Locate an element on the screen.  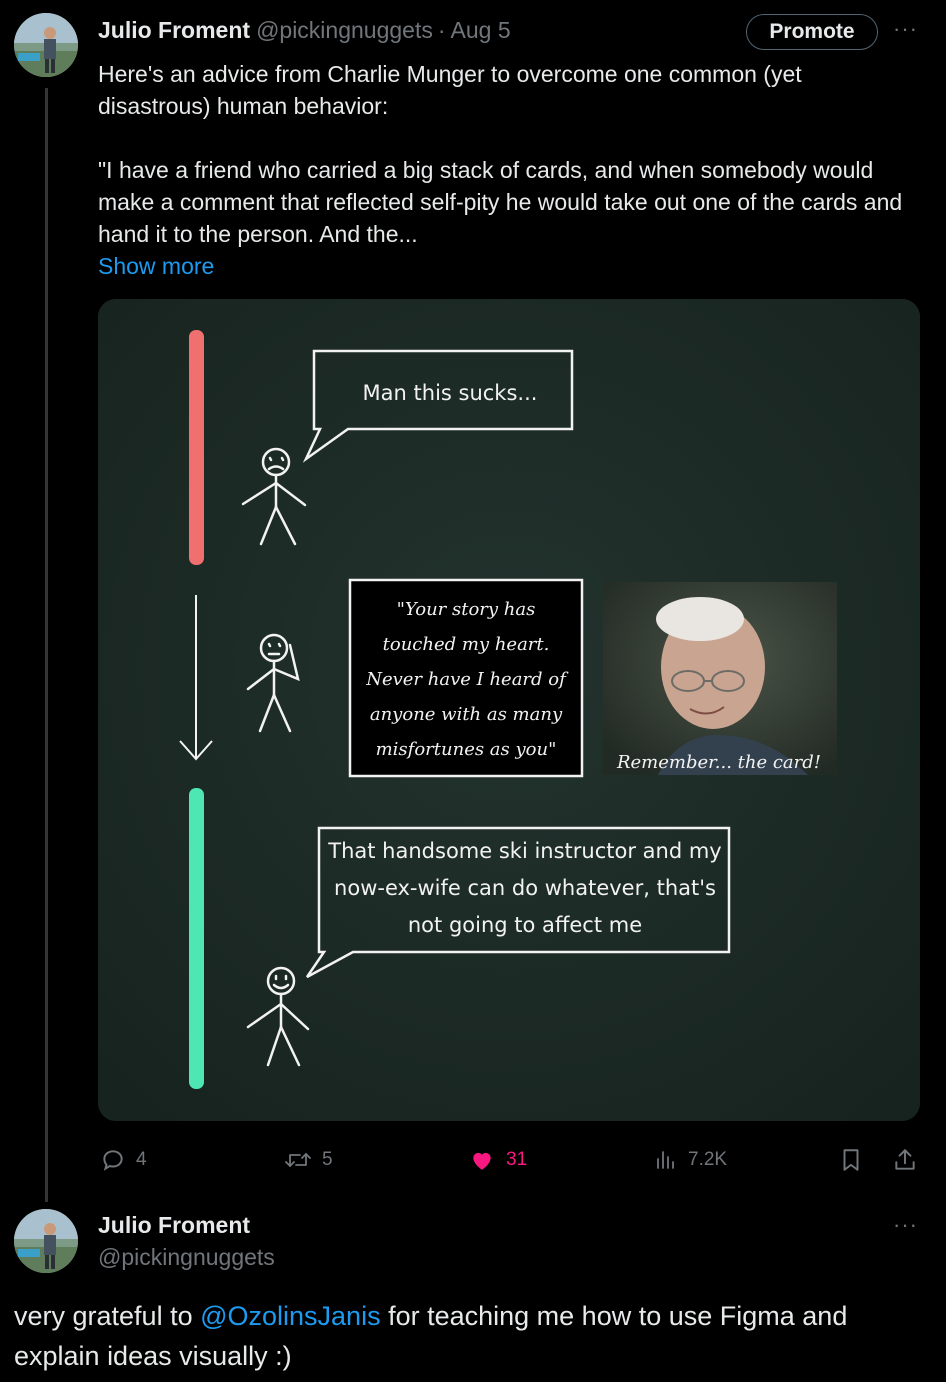
thread-connector-line is located at coordinates (46, 645).